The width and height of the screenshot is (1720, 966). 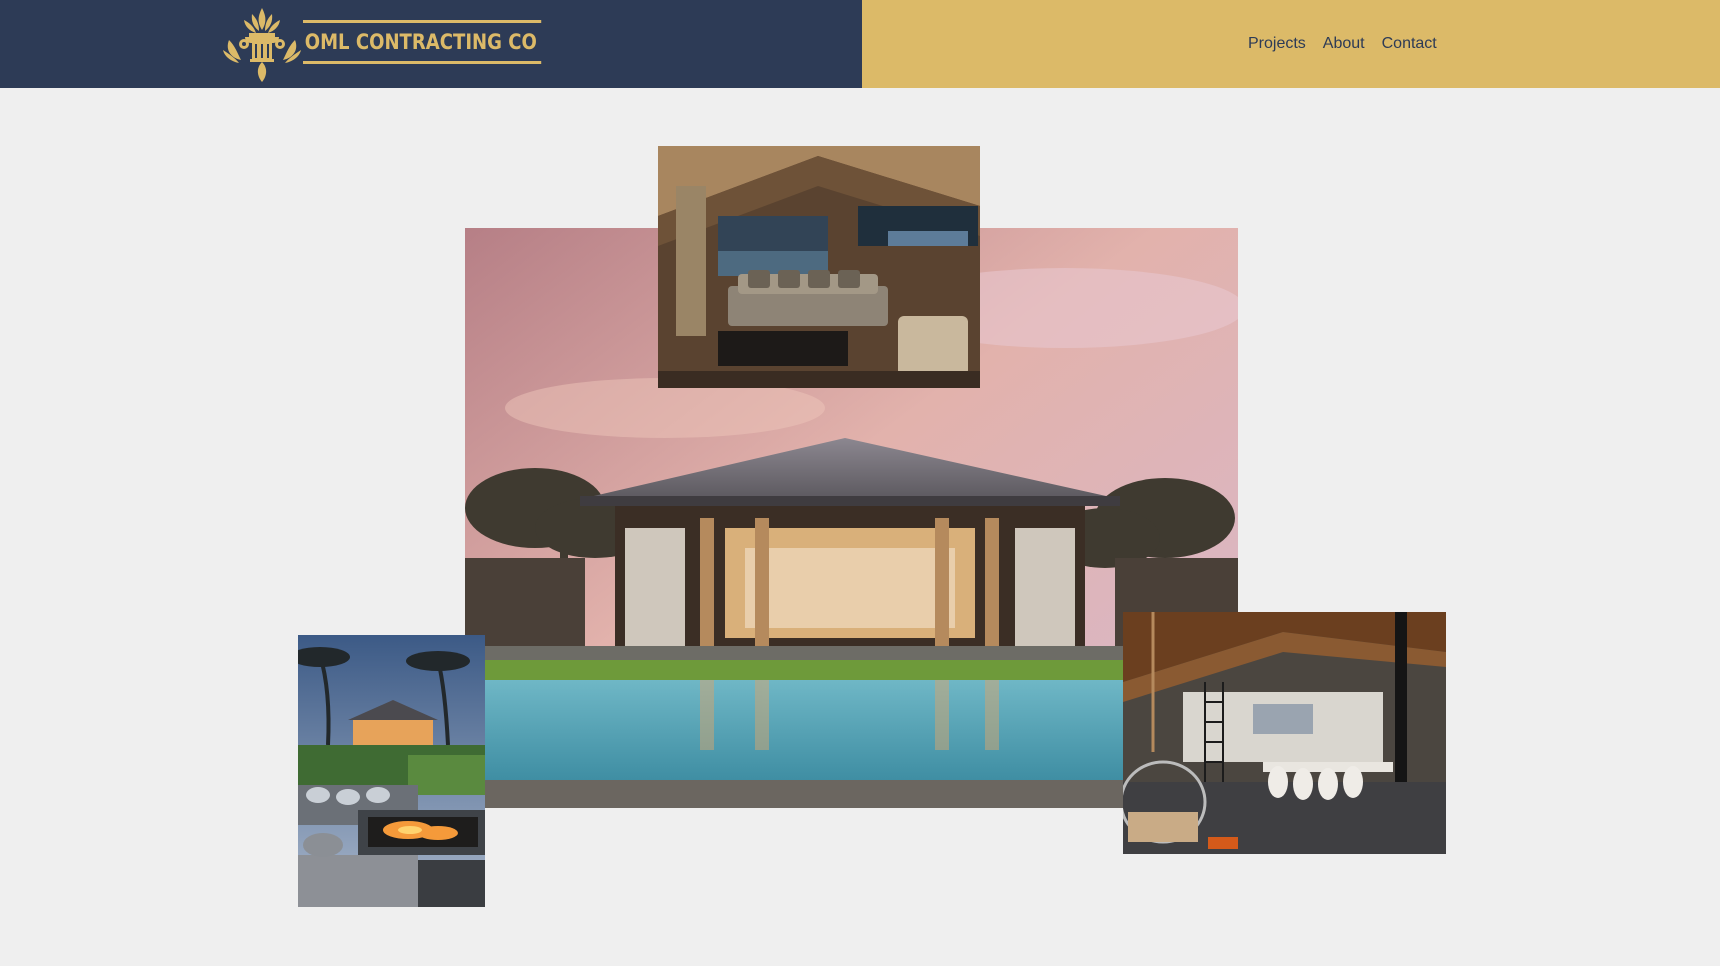 I want to click on gallery-image-dining-interior, so click(x=1284, y=733).